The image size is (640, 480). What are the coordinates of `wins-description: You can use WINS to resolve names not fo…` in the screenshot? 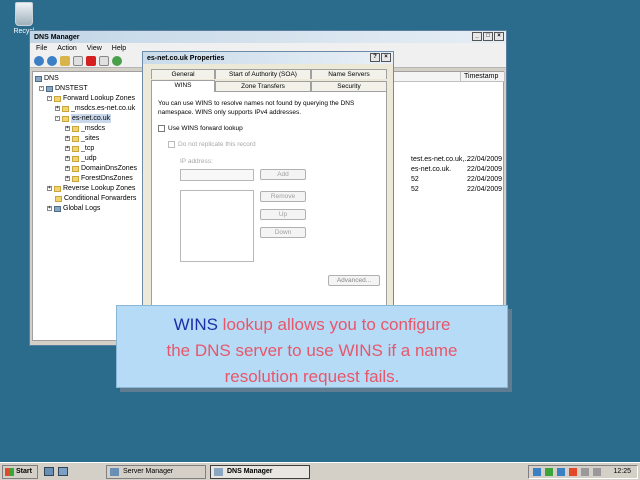 It's located at (256, 108).